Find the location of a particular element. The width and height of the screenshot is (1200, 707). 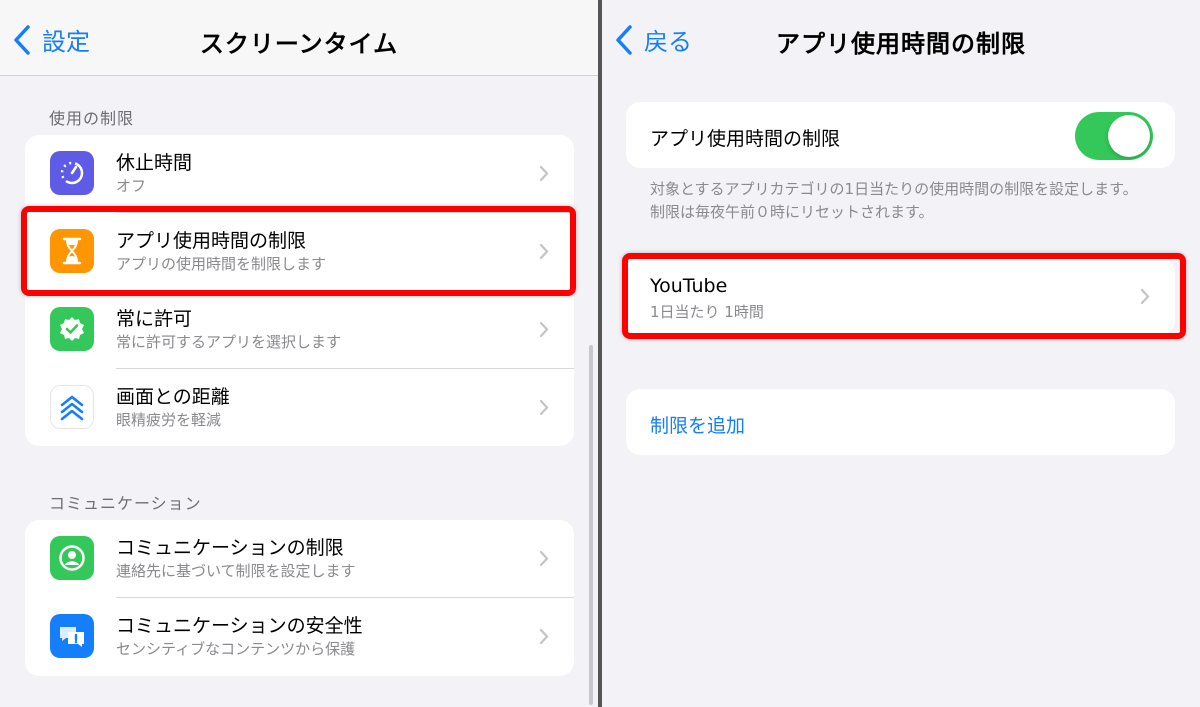

row-app-limits: アプリ使用時間の制限 アプリの使用時間を制限します is located at coordinates (299, 252).